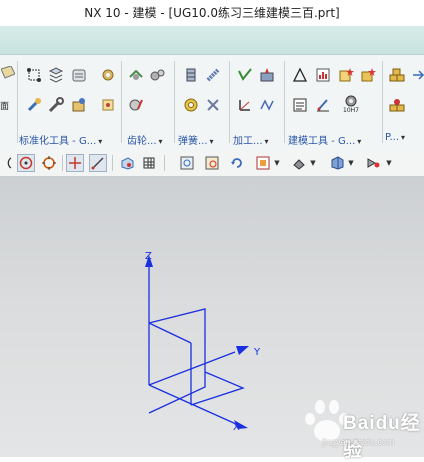 This screenshot has height=462, width=424. I want to click on machining-path-icon, so click(267, 105).